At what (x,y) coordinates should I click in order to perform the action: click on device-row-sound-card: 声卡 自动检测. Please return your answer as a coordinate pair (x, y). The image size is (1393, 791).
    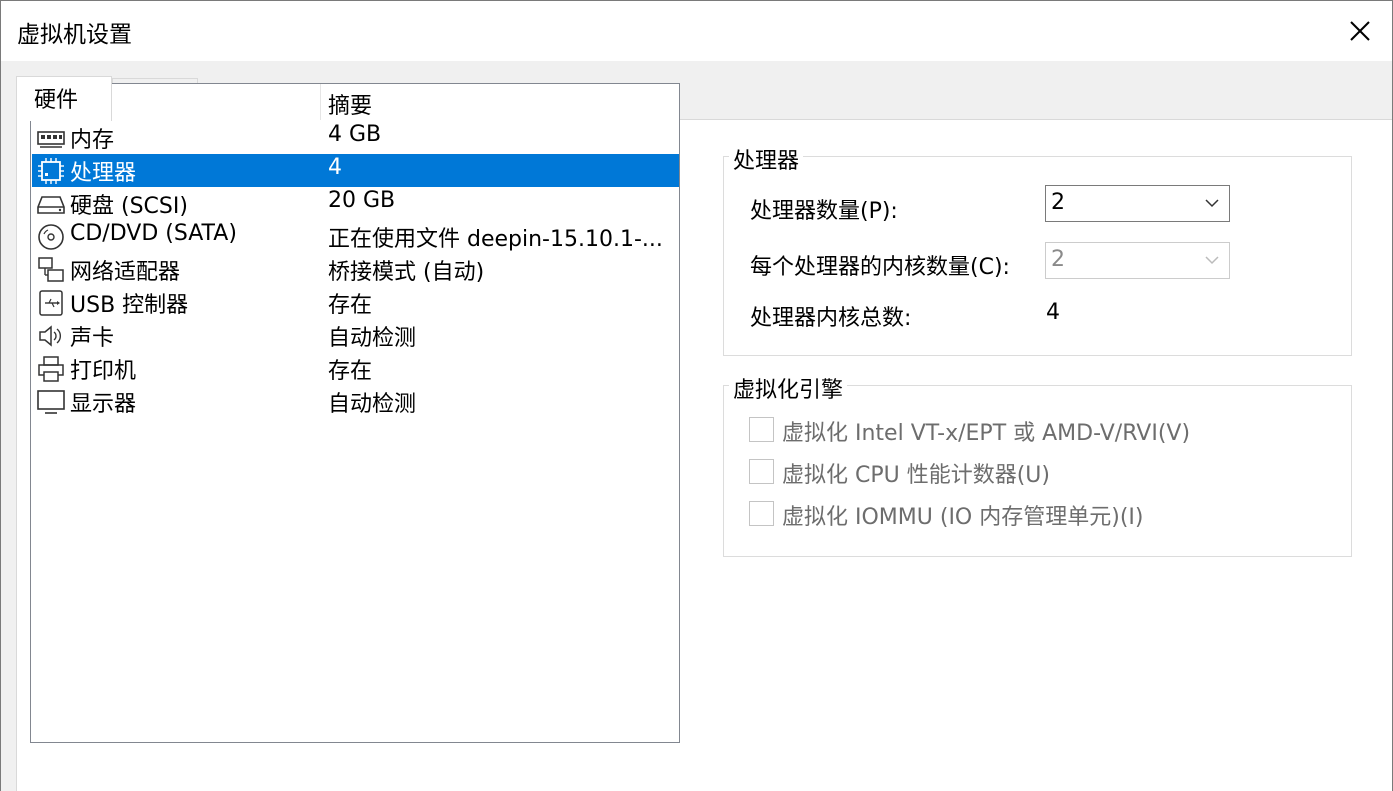
    Looking at the image, I should click on (355, 335).